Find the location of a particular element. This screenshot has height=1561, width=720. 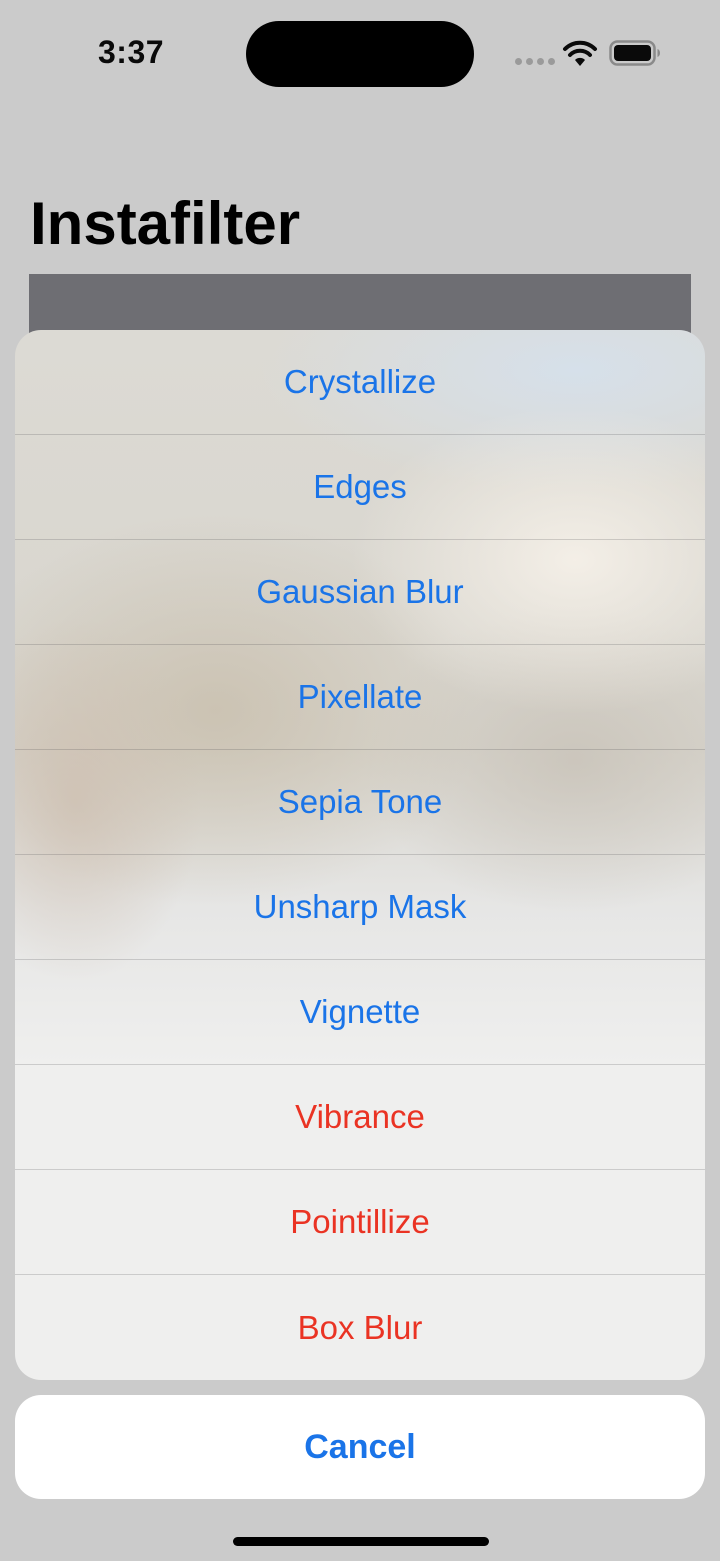

action-sheet-item: Pointillize is located at coordinates (360, 1222).